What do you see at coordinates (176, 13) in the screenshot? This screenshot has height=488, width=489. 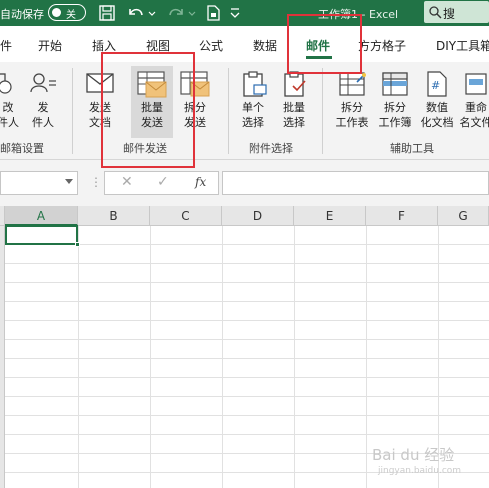 I see `redo-icon` at bounding box center [176, 13].